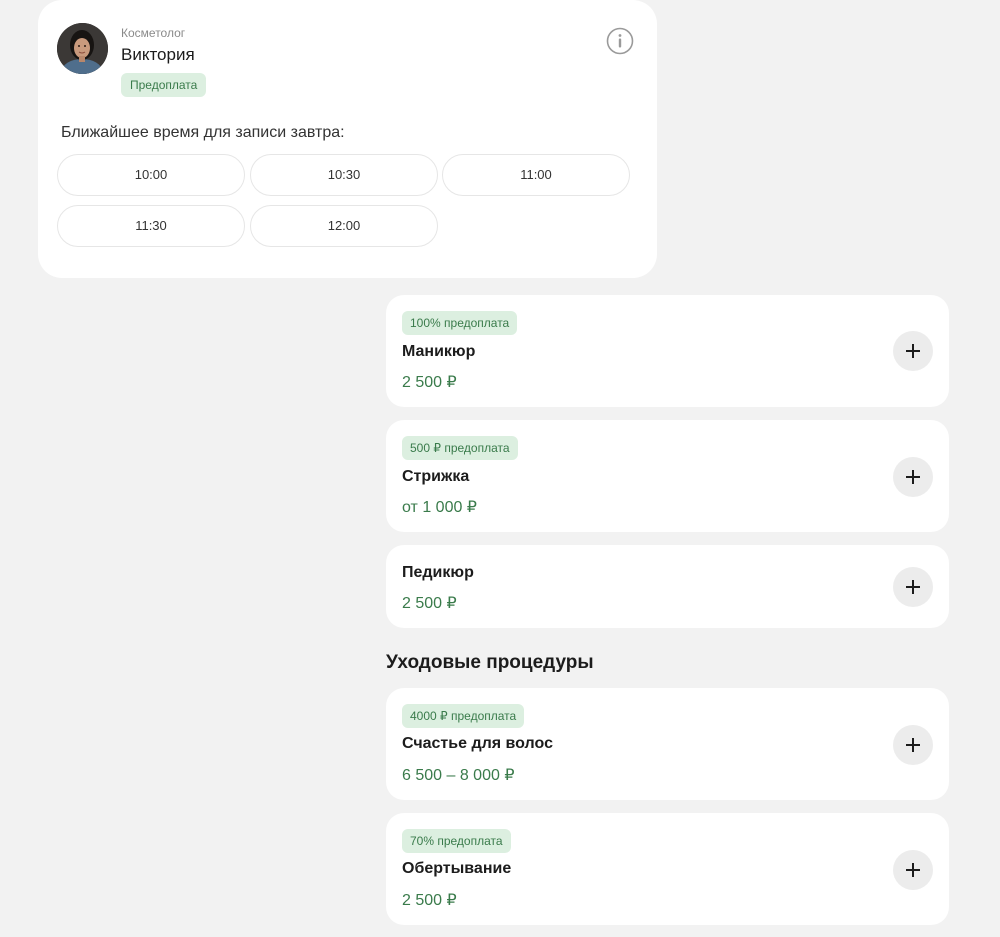 The width and height of the screenshot is (1000, 937). I want to click on avatar, so click(82, 48).